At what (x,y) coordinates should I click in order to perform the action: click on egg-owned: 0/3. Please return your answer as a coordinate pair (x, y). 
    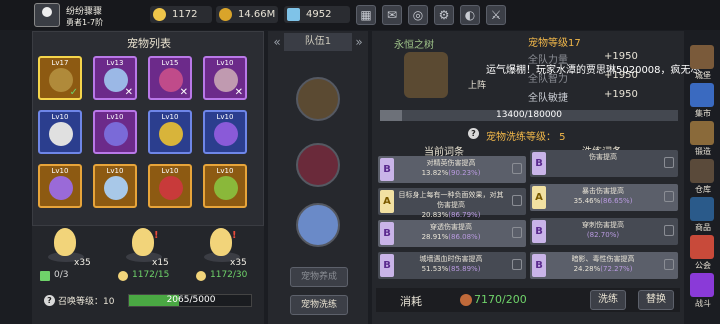
    Looking at the image, I should click on (61, 275).